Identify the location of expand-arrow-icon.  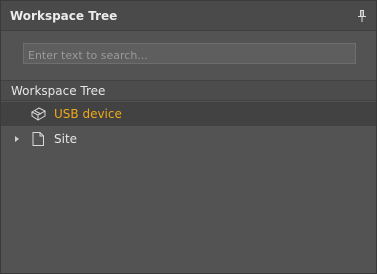
(17, 139).